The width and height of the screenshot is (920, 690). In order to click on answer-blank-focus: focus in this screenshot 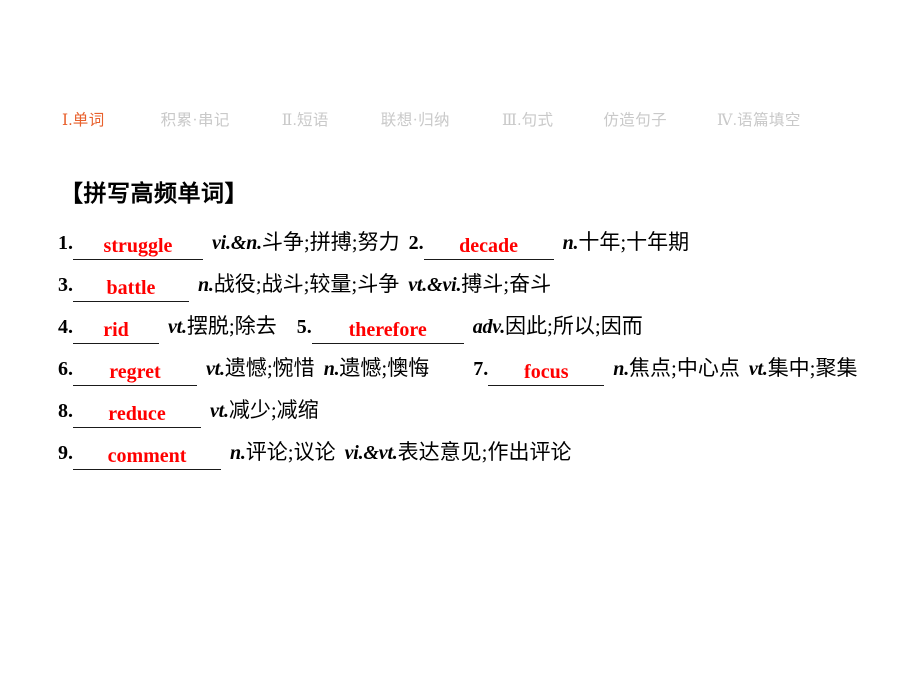, I will do `click(546, 373)`.